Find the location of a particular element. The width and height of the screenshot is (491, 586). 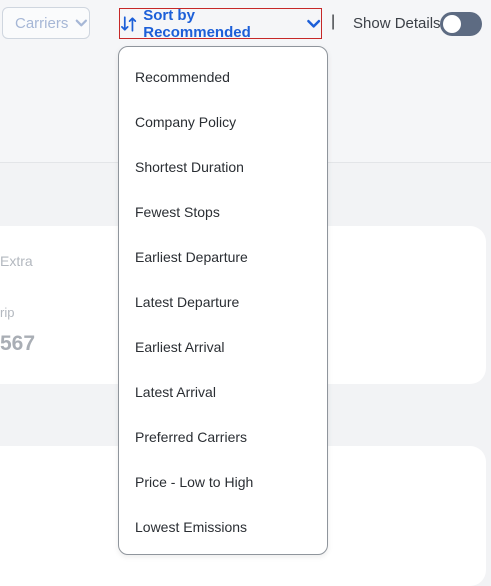

sort-dropdown-label: Sort by Recommended is located at coordinates (197, 23).